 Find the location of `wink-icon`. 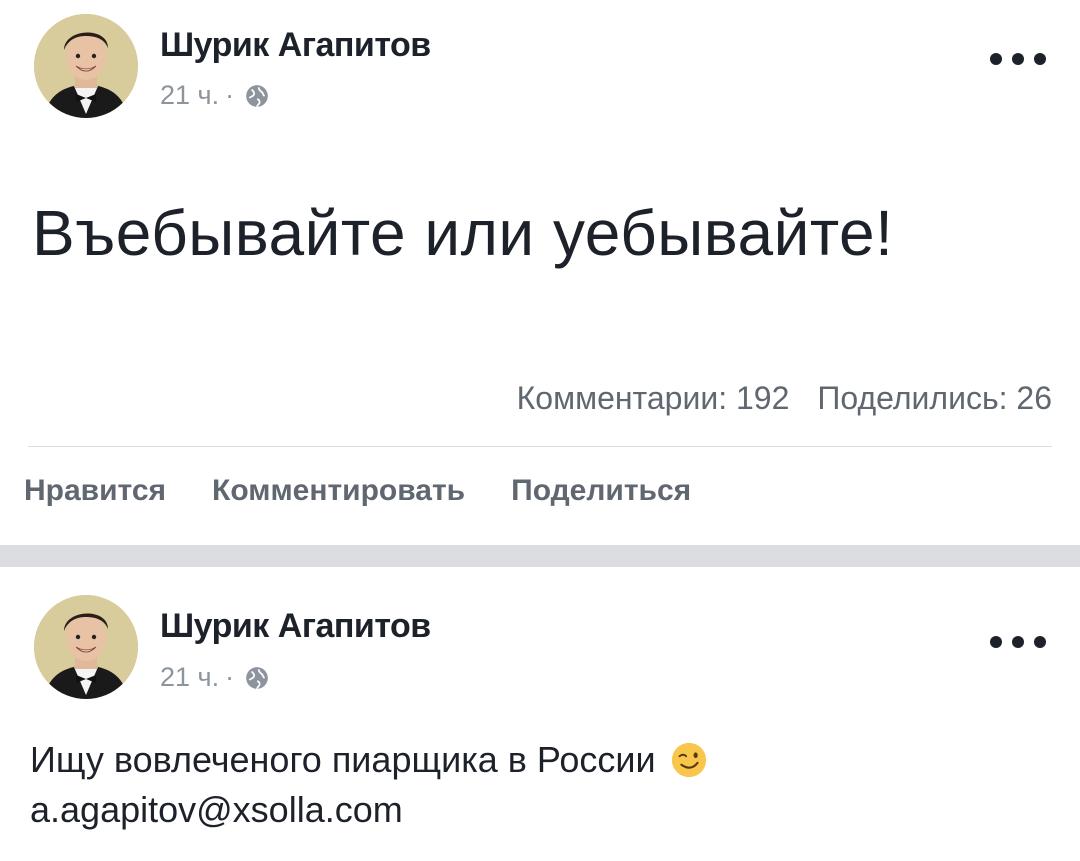

wink-icon is located at coordinates (688, 760).